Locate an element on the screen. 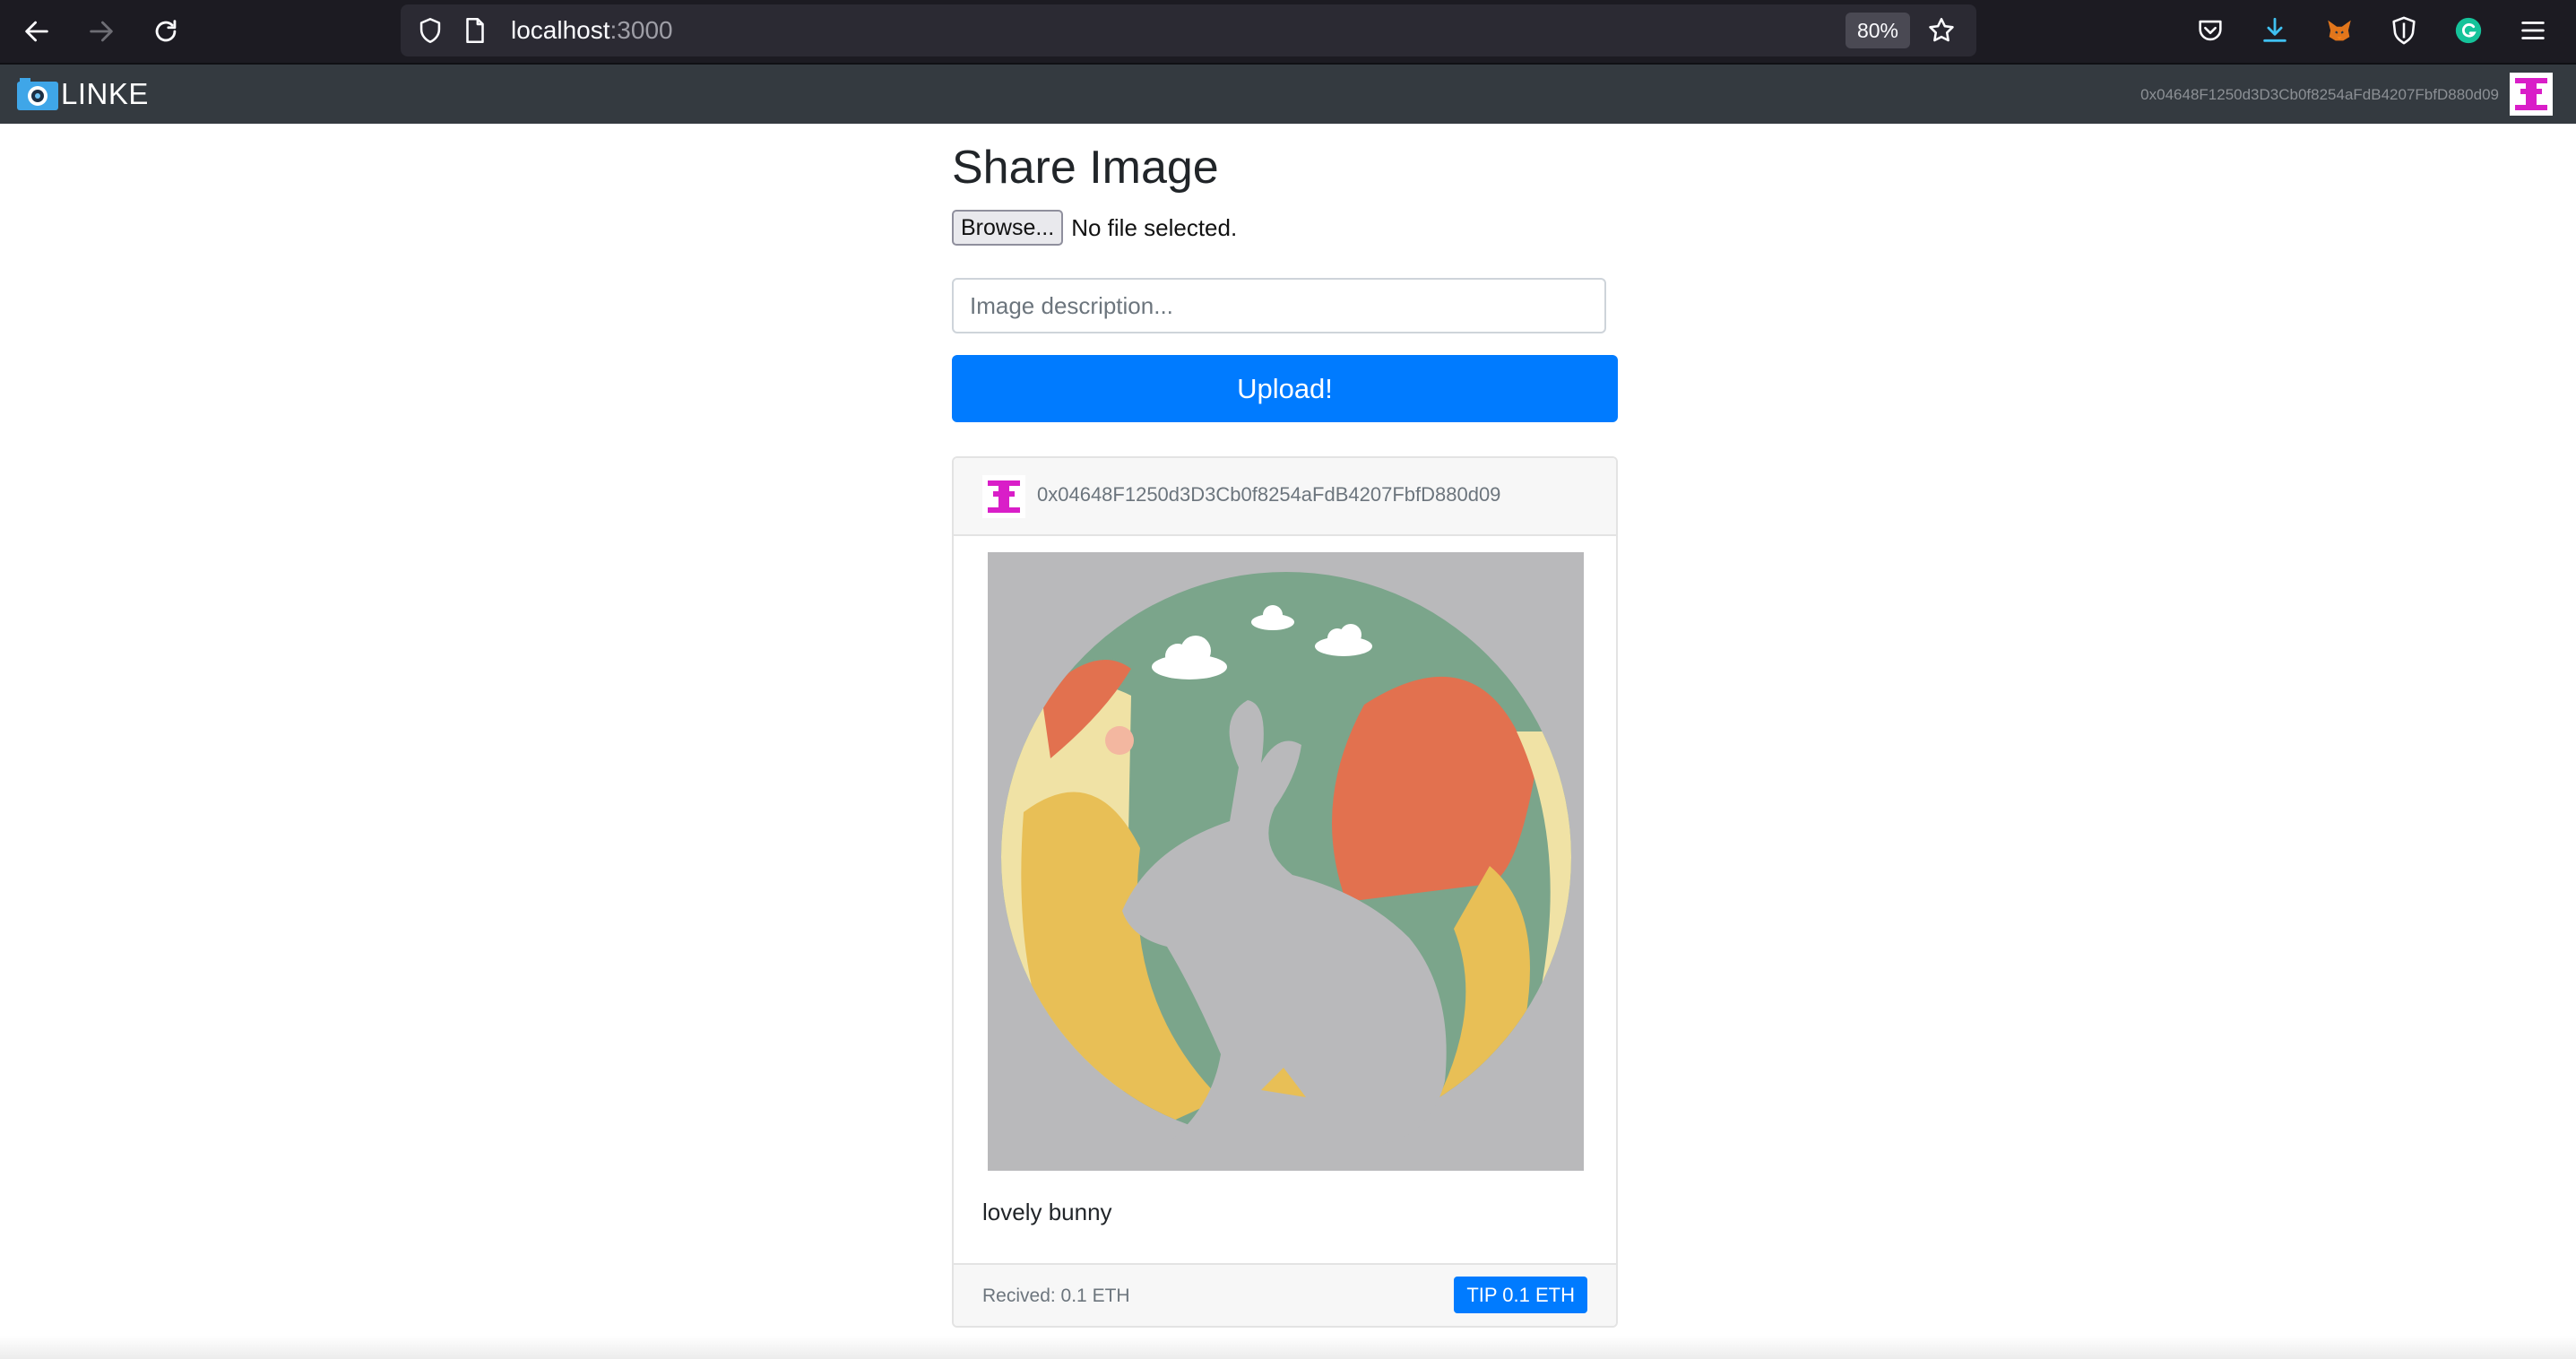  download-icon is located at coordinates (2274, 29).